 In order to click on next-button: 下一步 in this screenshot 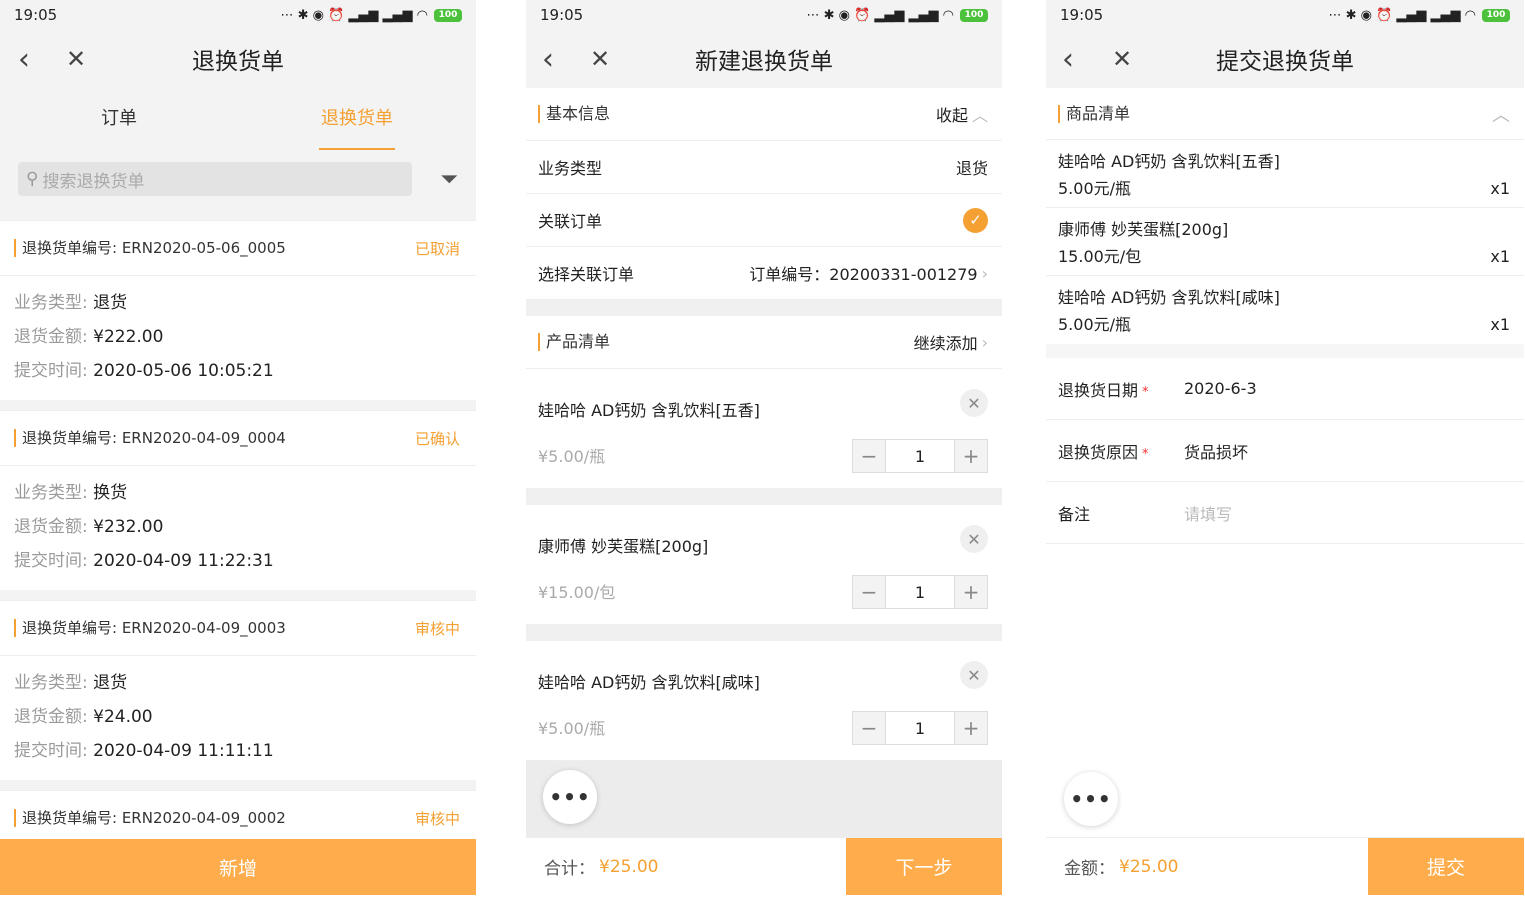, I will do `click(924, 866)`.